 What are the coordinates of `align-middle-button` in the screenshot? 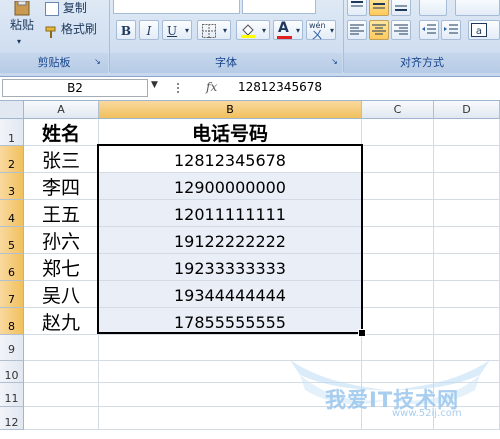 It's located at (379, 8).